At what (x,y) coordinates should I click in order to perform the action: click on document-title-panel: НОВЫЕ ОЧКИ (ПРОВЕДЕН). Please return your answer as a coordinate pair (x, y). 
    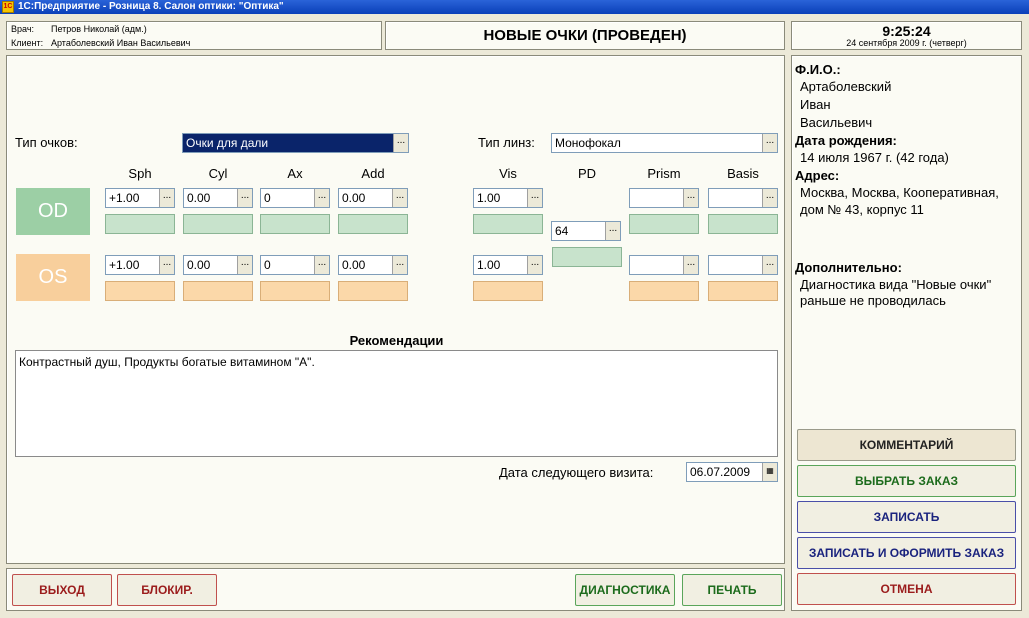
    Looking at the image, I should click on (585, 35).